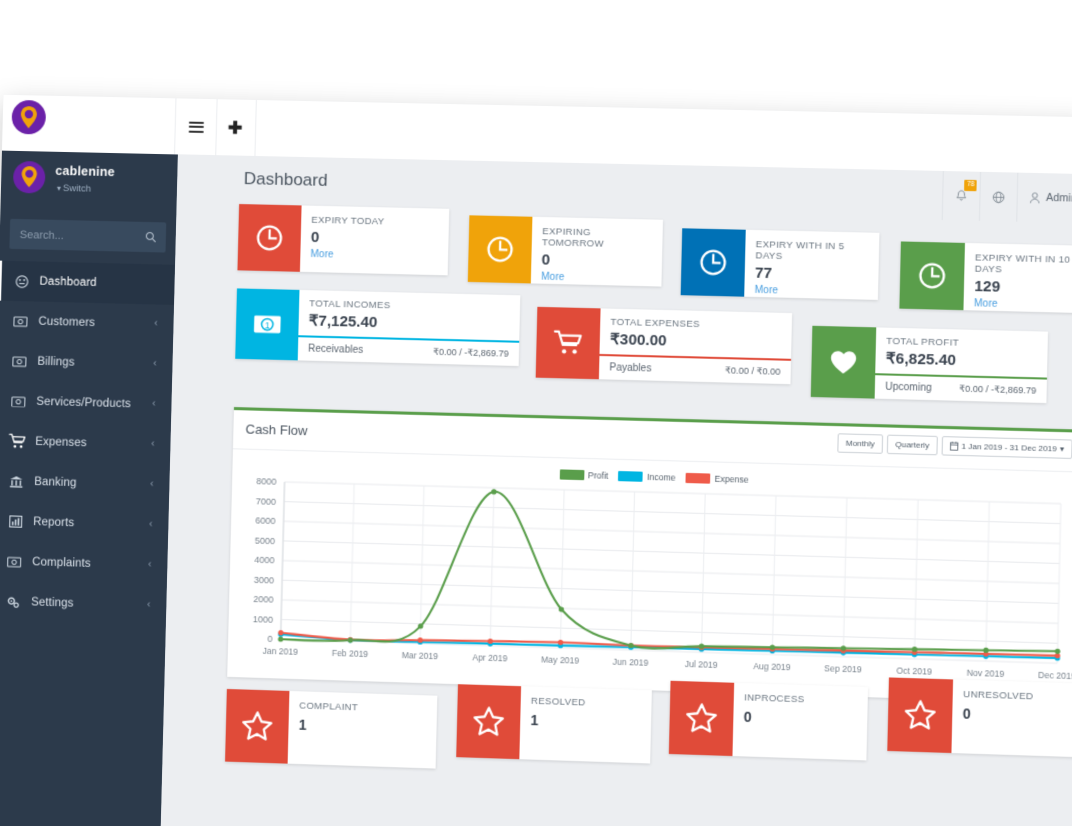 The image size is (1072, 826). What do you see at coordinates (985, 277) in the screenshot?
I see `expiry-card: EXPIRY WITH IN 10 DAYS 129 More` at bounding box center [985, 277].